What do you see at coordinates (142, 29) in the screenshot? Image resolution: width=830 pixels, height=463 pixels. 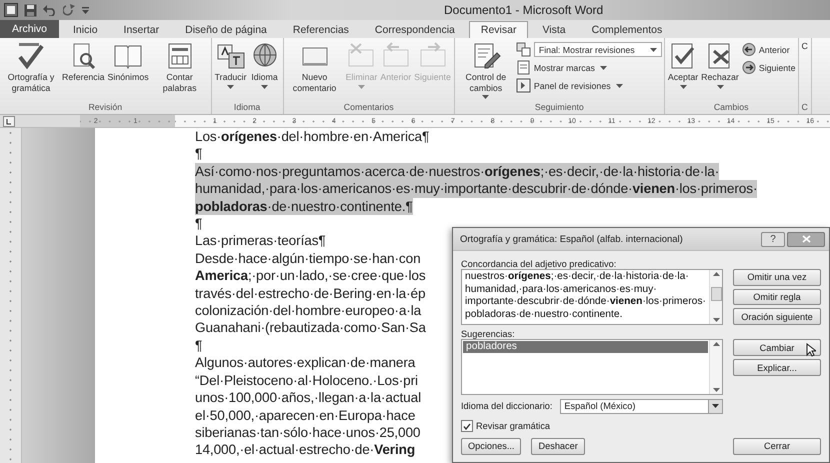 I see `ribbon-tab: Insertar` at bounding box center [142, 29].